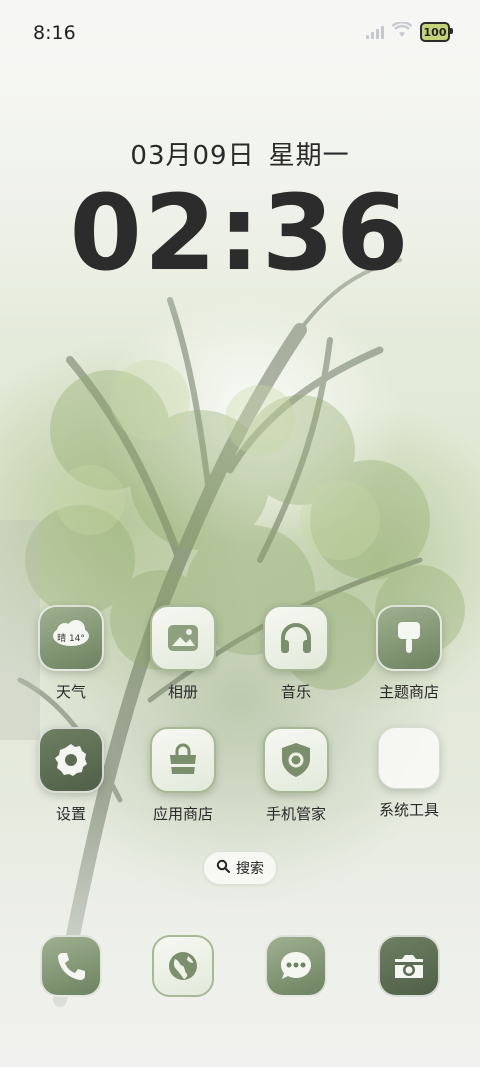 The height and width of the screenshot is (1067, 480). I want to click on paint-brush-icon, so click(409, 638).